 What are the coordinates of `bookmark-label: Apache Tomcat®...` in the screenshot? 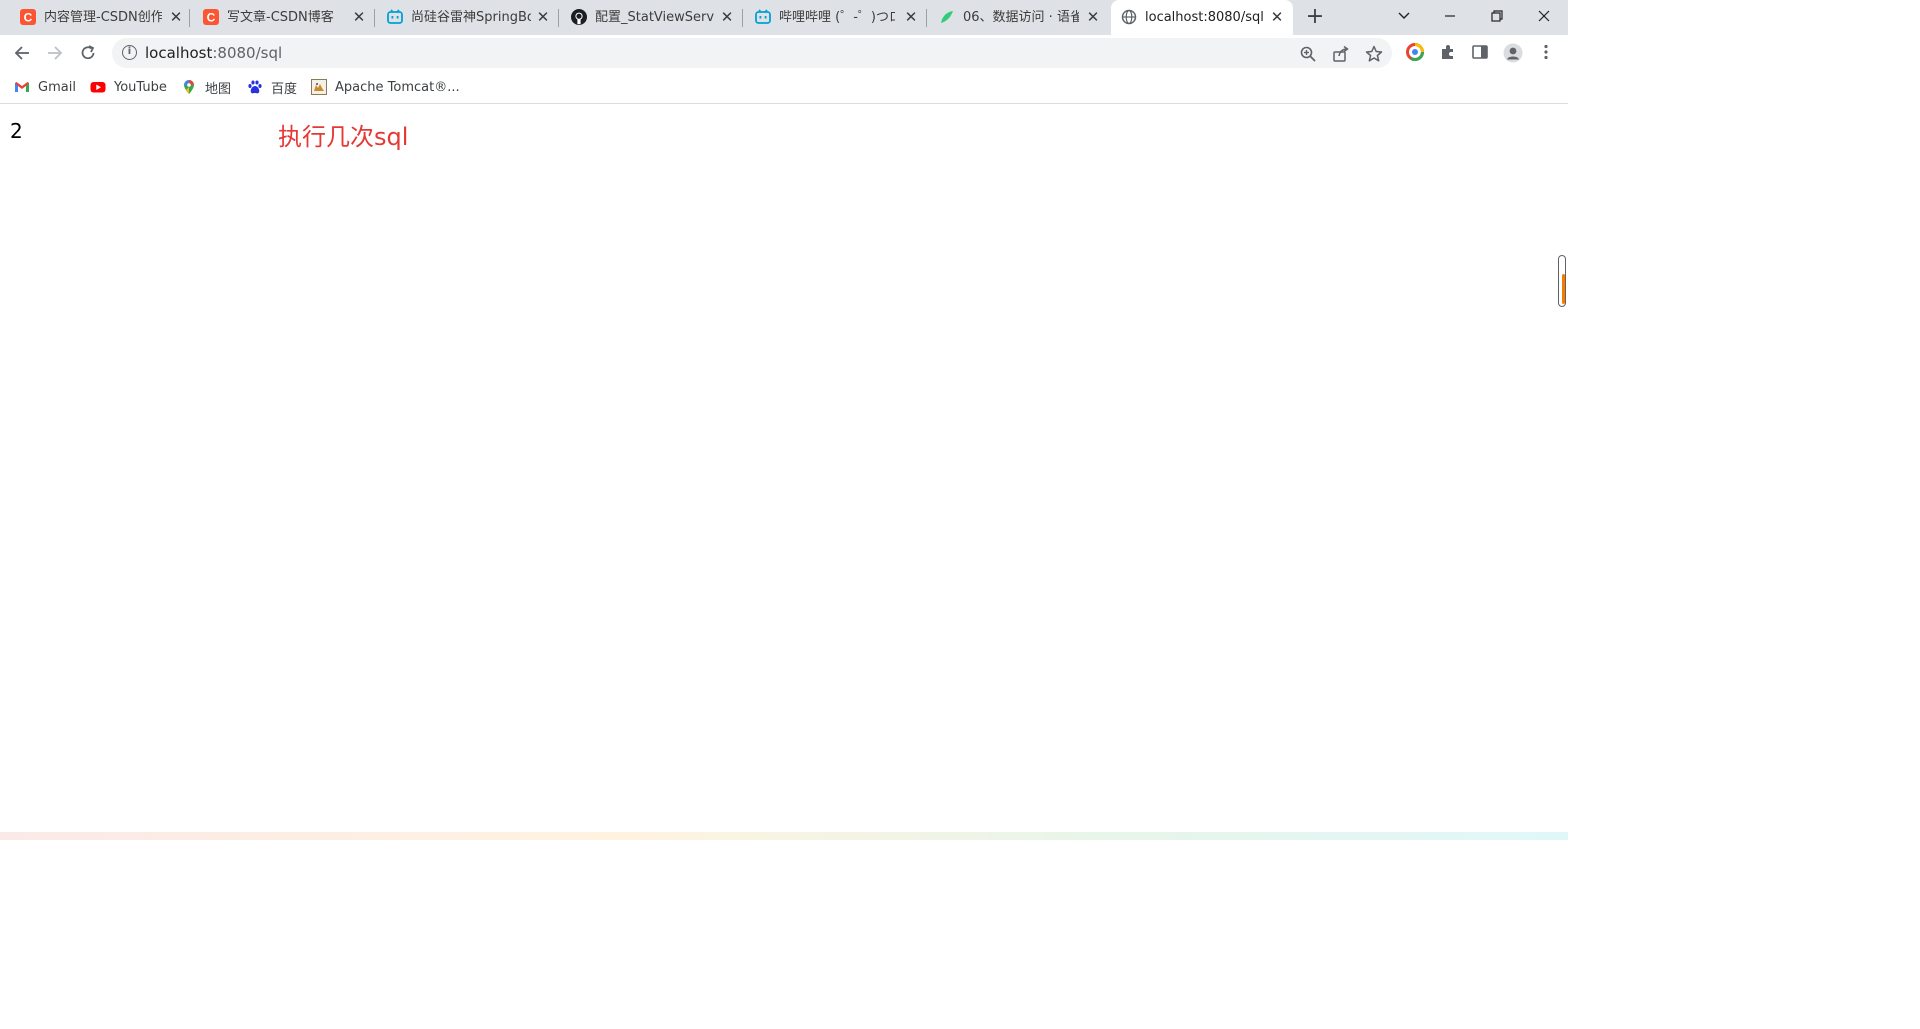 It's located at (397, 87).